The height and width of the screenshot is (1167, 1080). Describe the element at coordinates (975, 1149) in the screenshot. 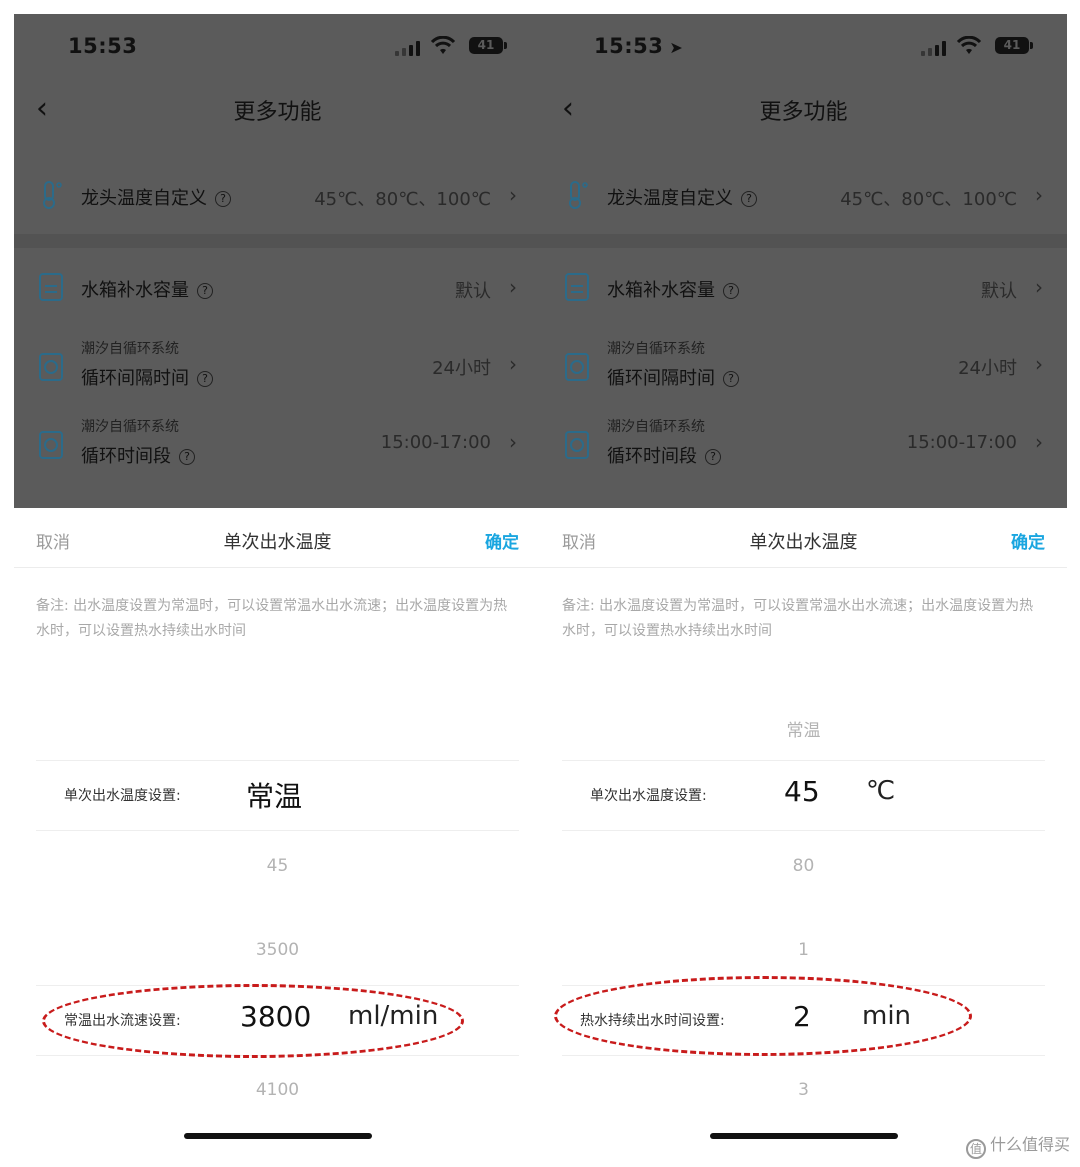

I see `watermark-logo-icon: 值` at that location.